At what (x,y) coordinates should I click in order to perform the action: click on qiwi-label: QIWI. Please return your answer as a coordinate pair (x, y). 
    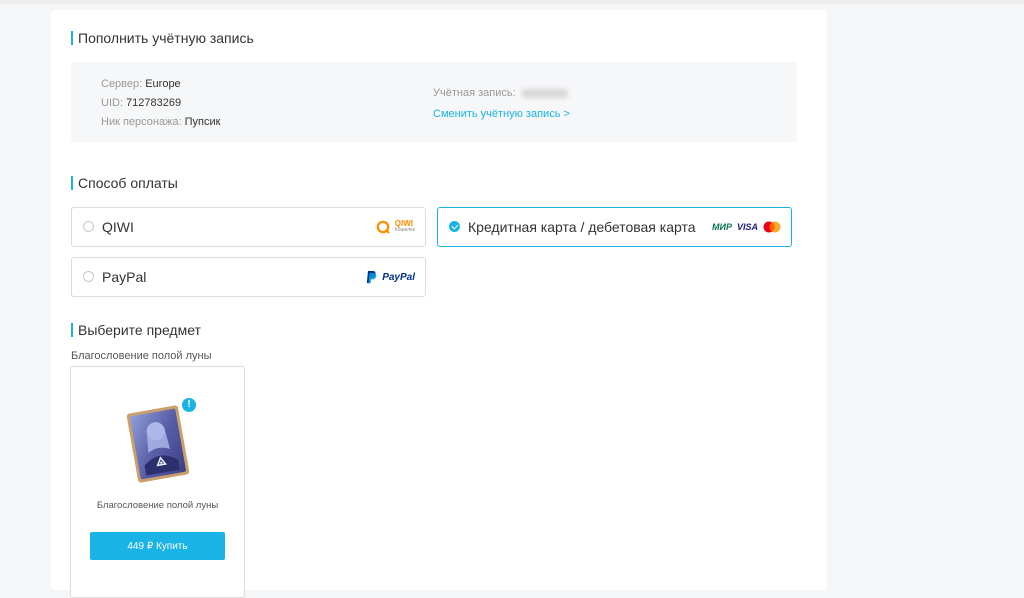
    Looking at the image, I should click on (118, 227).